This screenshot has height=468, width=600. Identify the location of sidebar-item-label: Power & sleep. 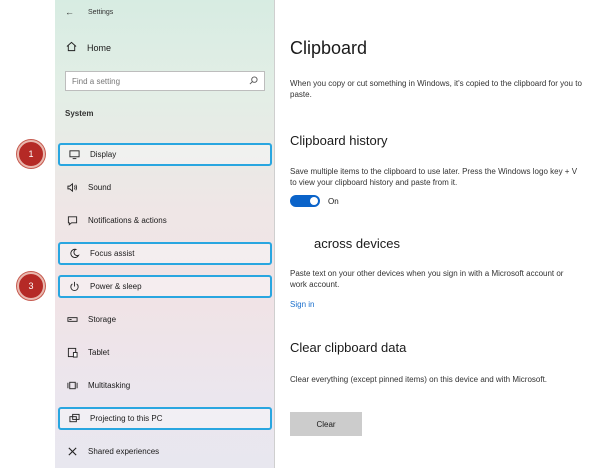
(116, 286).